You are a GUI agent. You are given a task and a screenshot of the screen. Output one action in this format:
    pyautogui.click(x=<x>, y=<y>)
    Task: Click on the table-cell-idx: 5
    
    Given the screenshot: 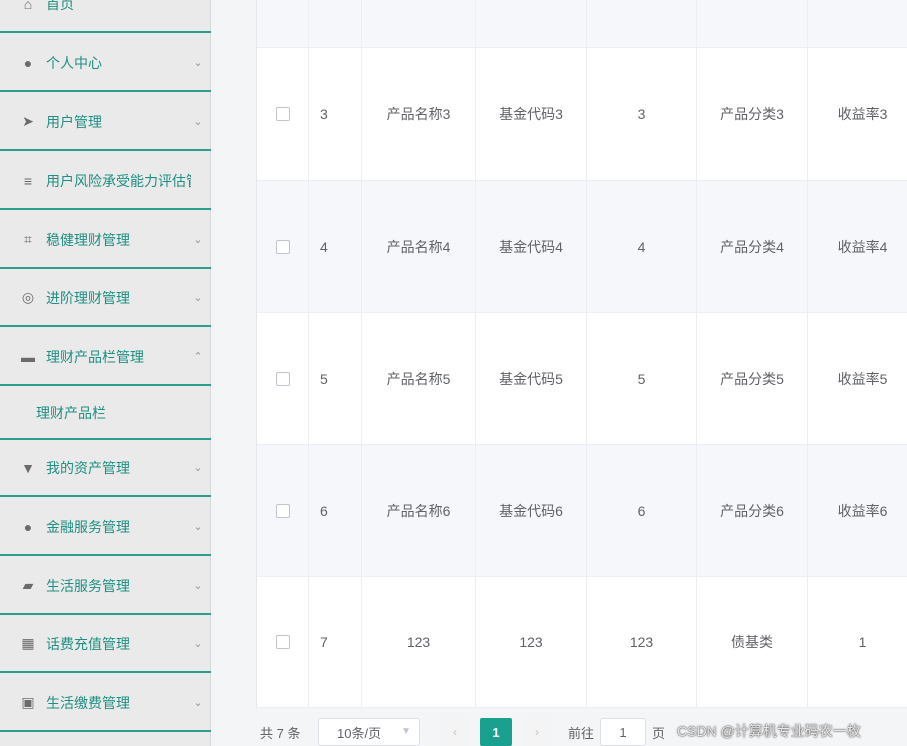 What is the action you would take?
    pyautogui.click(x=335, y=378)
    